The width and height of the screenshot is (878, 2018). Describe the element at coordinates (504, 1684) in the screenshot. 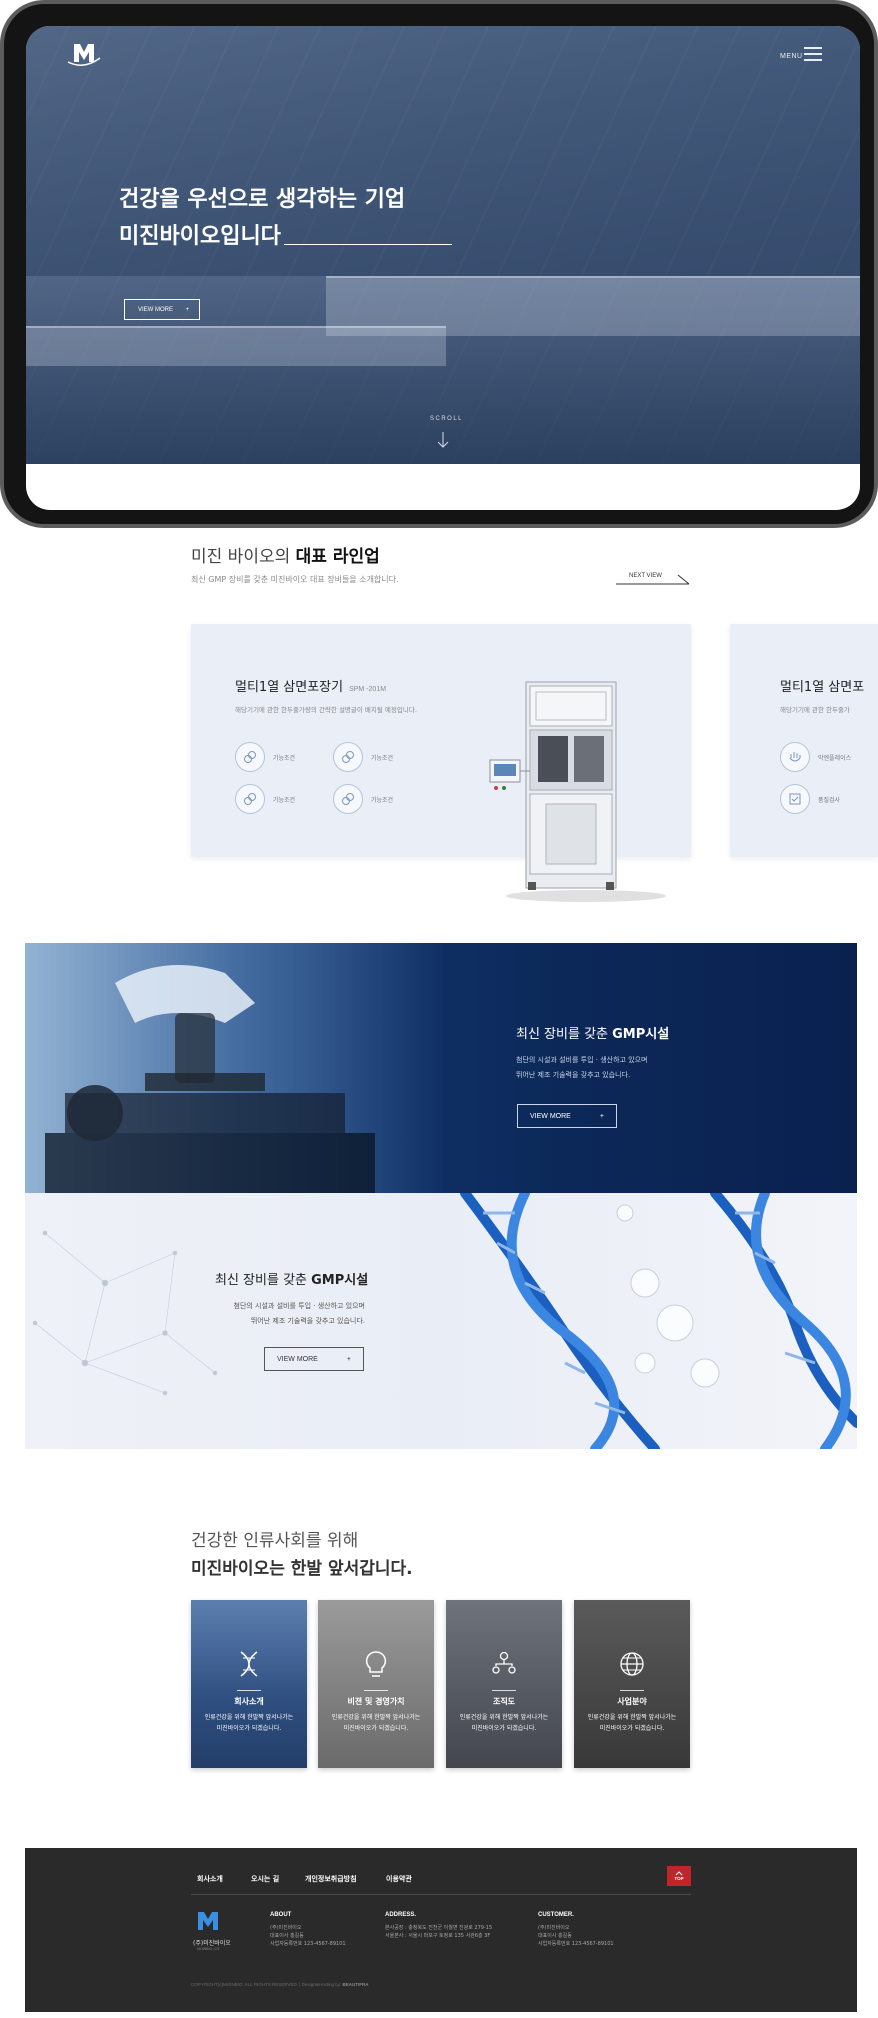

I see `tile-organization: 조직도 인류건강을 위해 한발짝 앞서나가는 미진바이오가 되겠습니다.` at that location.